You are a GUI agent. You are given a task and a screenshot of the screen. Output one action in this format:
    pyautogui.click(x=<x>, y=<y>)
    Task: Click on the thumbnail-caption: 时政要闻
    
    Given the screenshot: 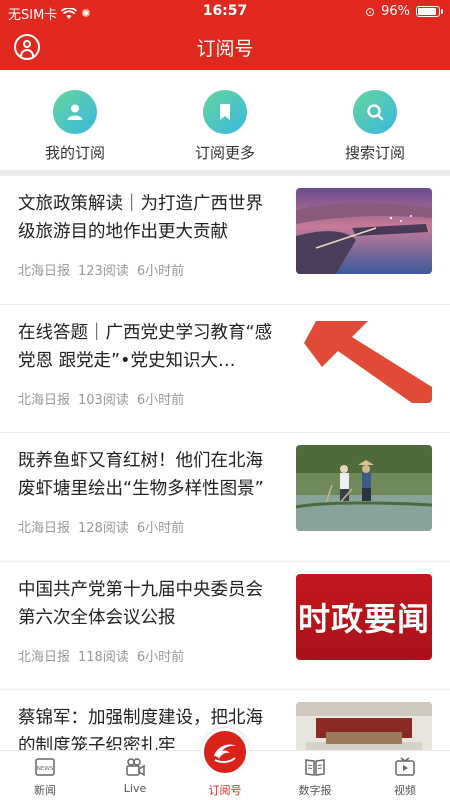 What is the action you would take?
    pyautogui.click(x=363, y=618)
    